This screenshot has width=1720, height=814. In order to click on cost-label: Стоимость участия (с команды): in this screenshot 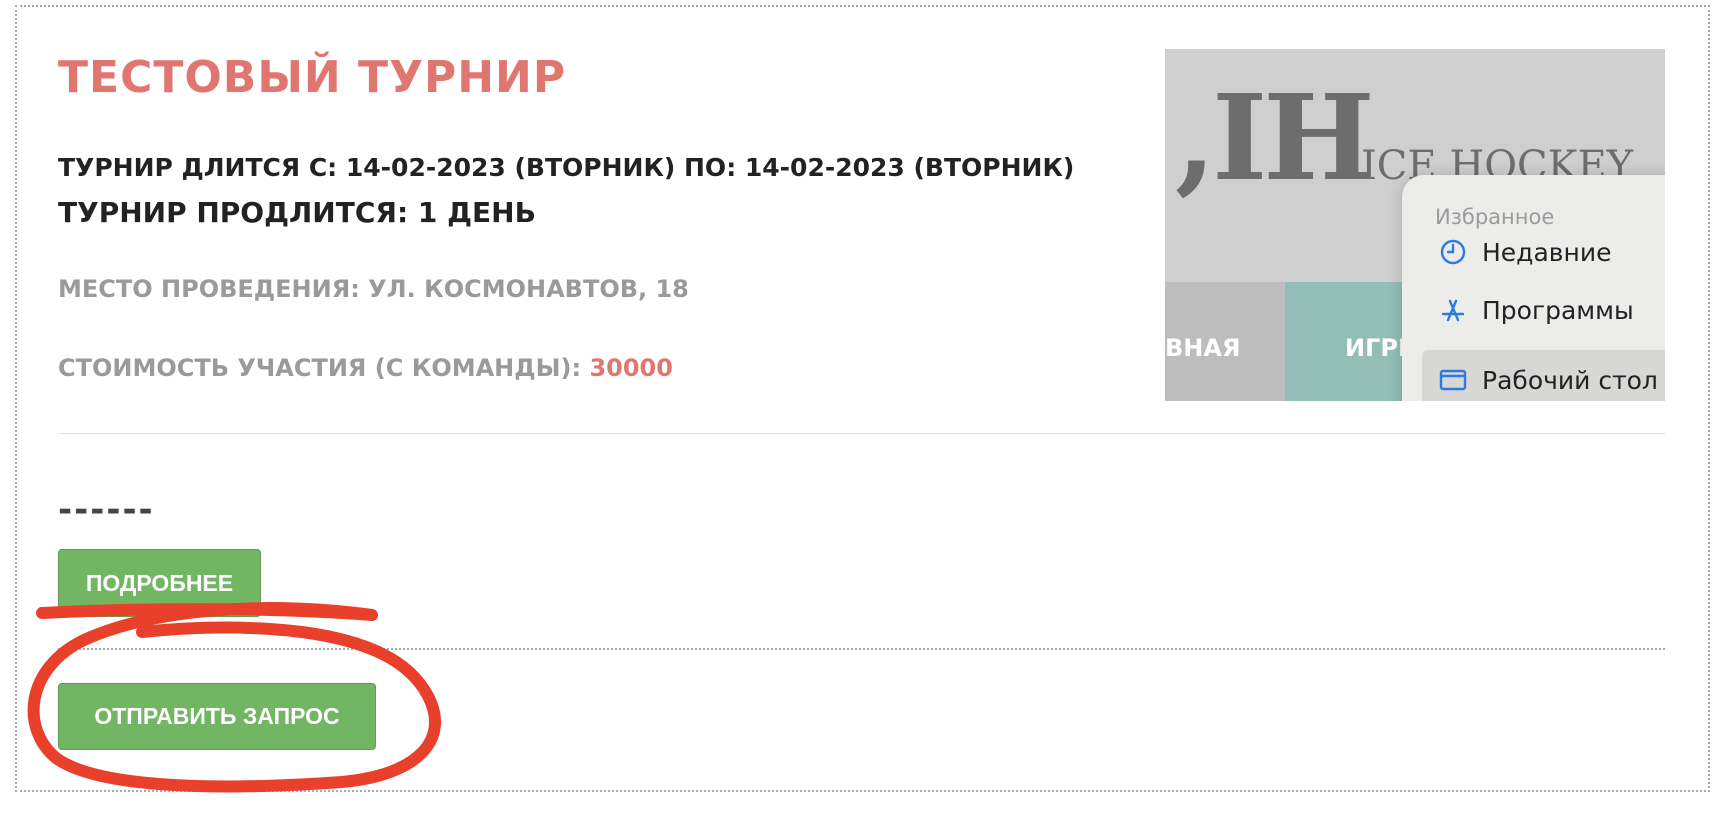, I will do `click(324, 368)`.